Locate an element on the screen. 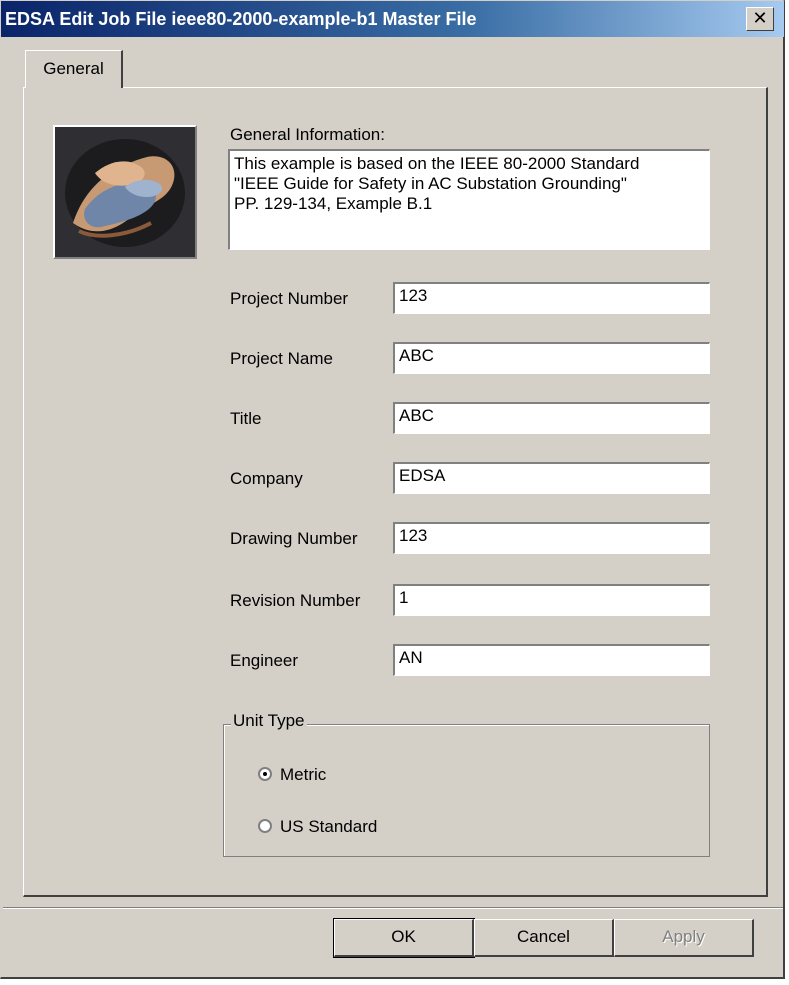 This screenshot has width=789, height=985. unit-type-label: Unit Type is located at coordinates (269, 721).